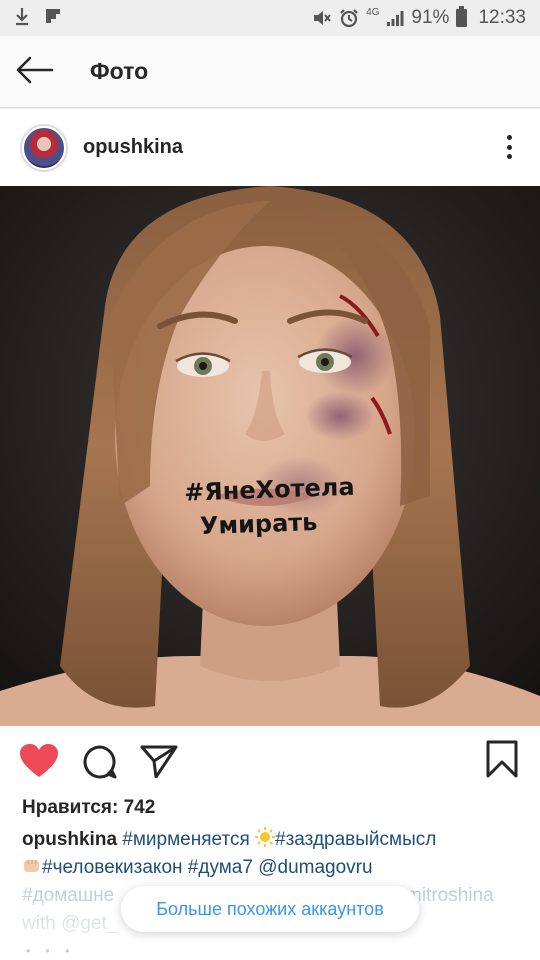 This screenshot has width=540, height=960. What do you see at coordinates (315, 867) in the screenshot?
I see `mention: @dumagovru` at bounding box center [315, 867].